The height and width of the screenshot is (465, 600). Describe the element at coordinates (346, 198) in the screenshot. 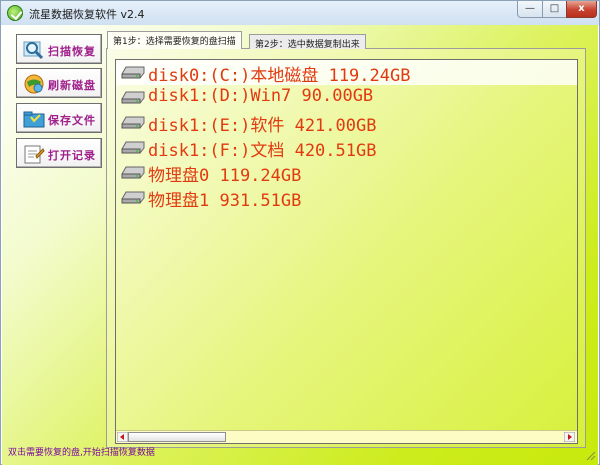

I see `list-item: 物理盘1 931.51GB` at that location.